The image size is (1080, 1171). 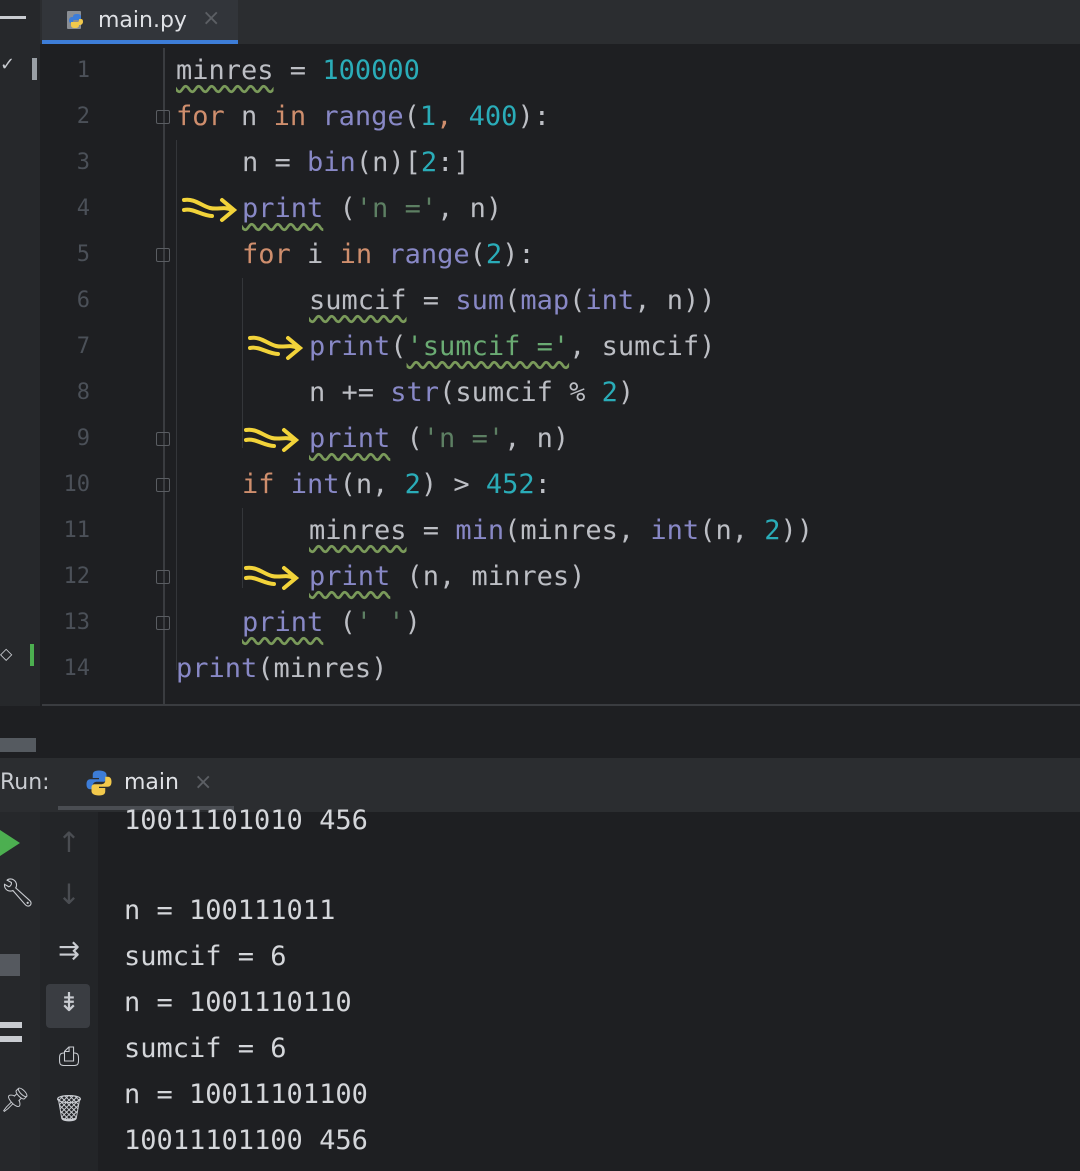 I want to click on code-token: (minres,, so click(x=577, y=530).